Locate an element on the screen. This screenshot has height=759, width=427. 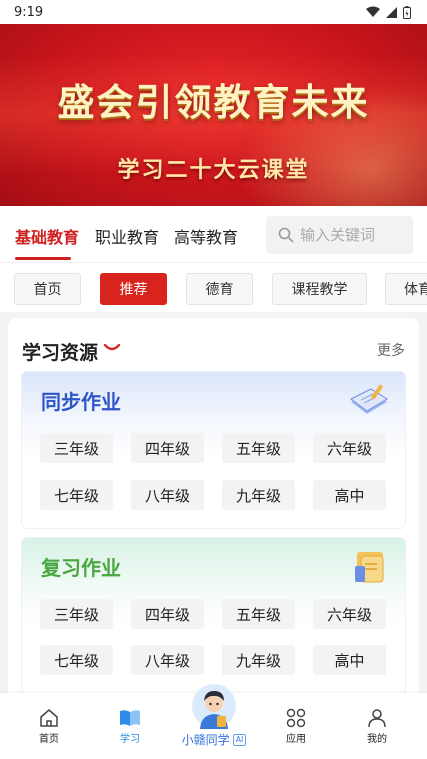
education-tabs: 基础教育 职业教育 高等教育 is located at coordinates (213, 234).